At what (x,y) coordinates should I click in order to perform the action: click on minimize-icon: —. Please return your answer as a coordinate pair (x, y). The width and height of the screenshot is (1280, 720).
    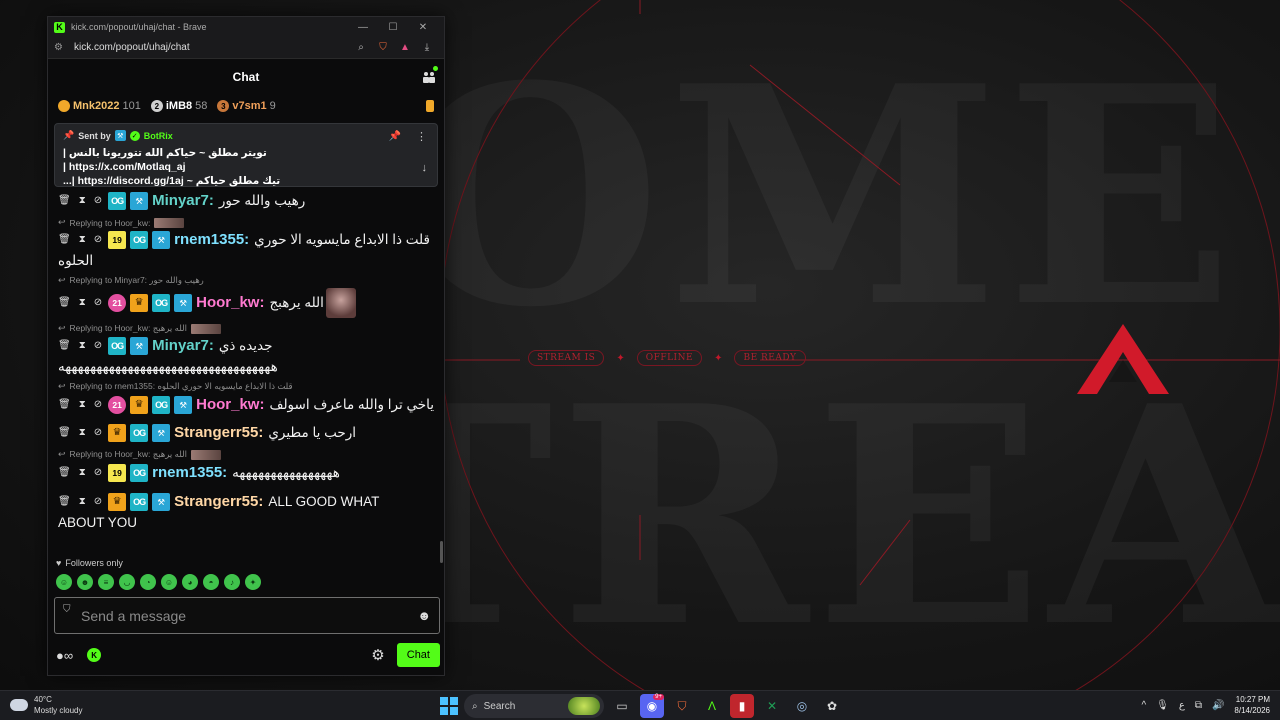
    Looking at the image, I should click on (363, 27).